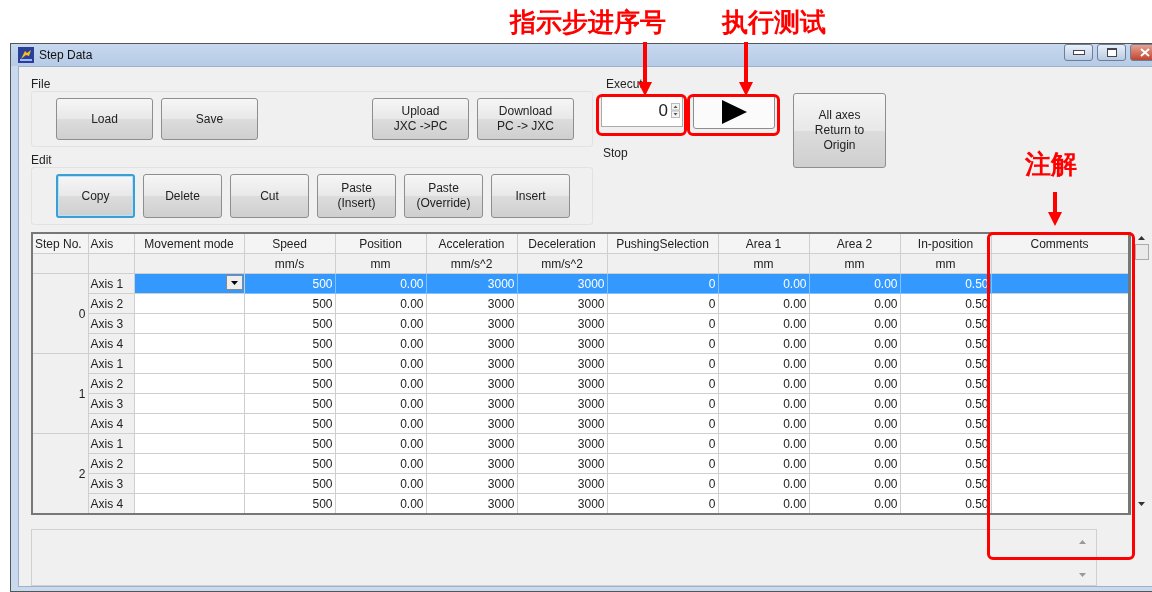 Image resolution: width=1152 pixels, height=592 pixels. I want to click on file-button: Download PC -> JXC, so click(525, 119).